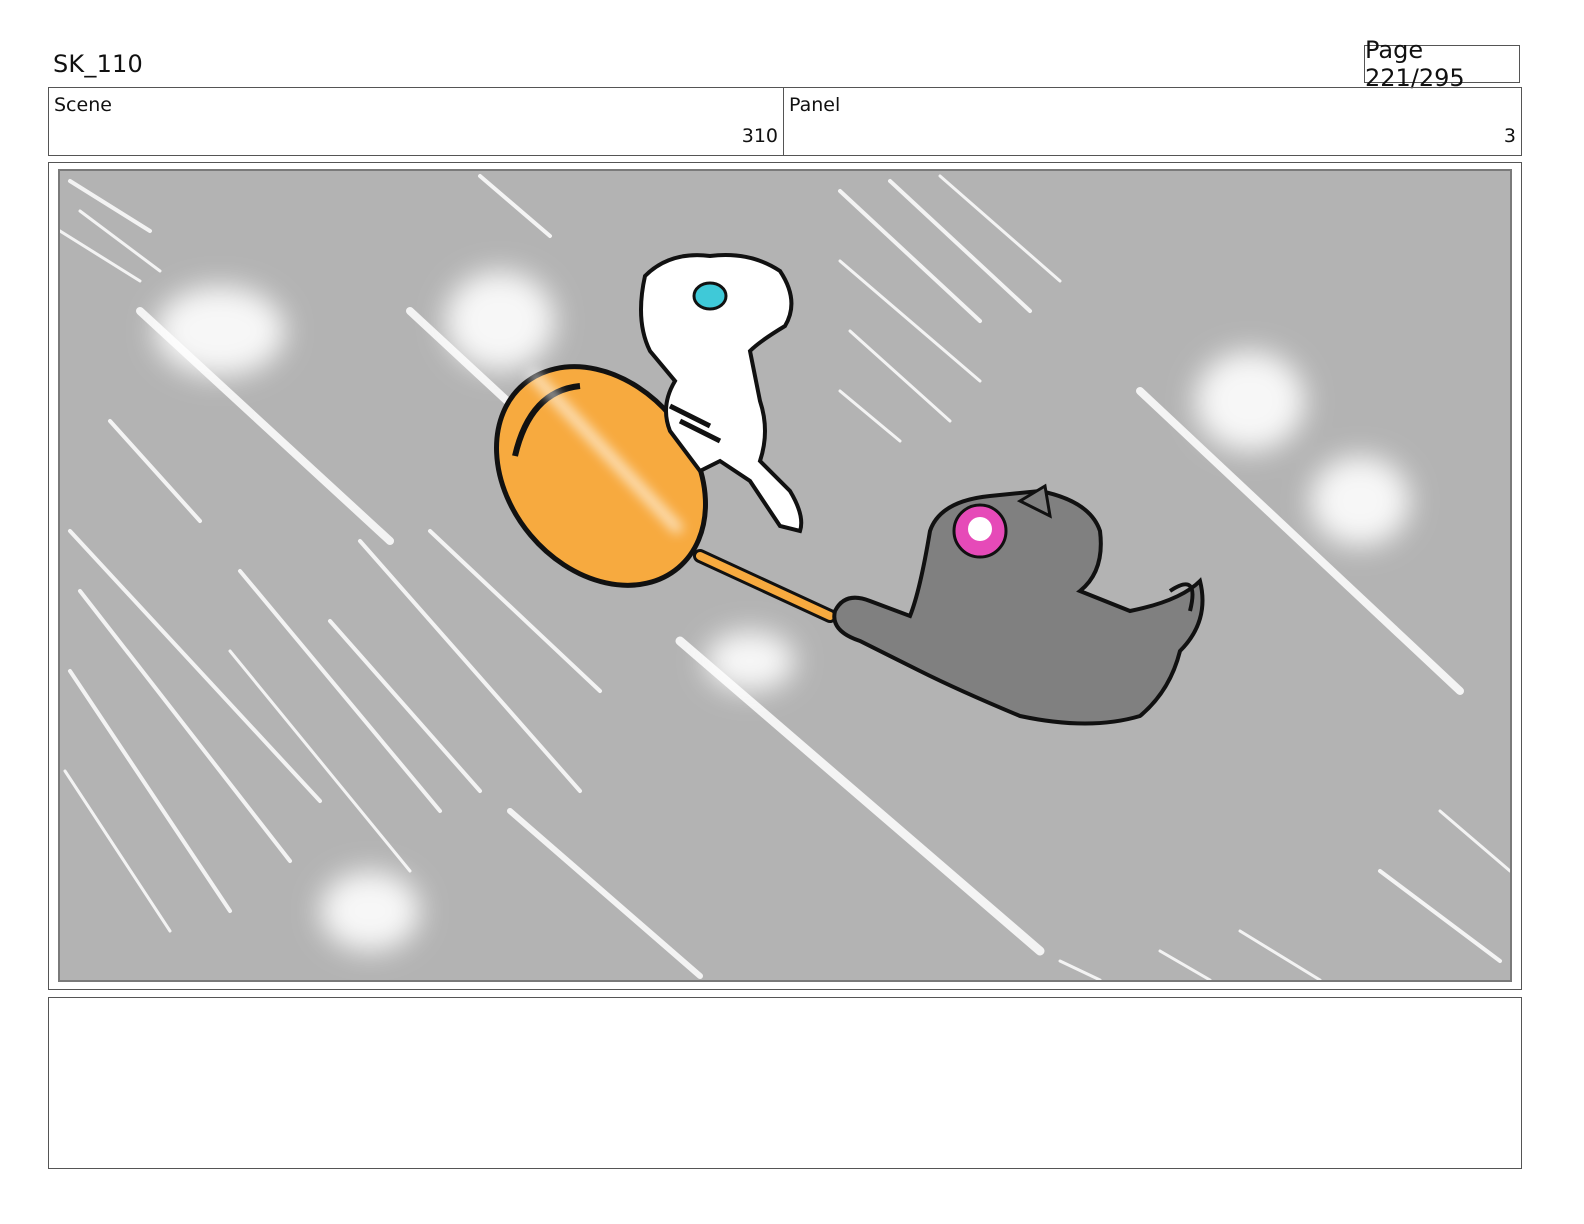 The height and width of the screenshot is (1224, 1584). I want to click on panel-label: Panel, so click(815, 105).